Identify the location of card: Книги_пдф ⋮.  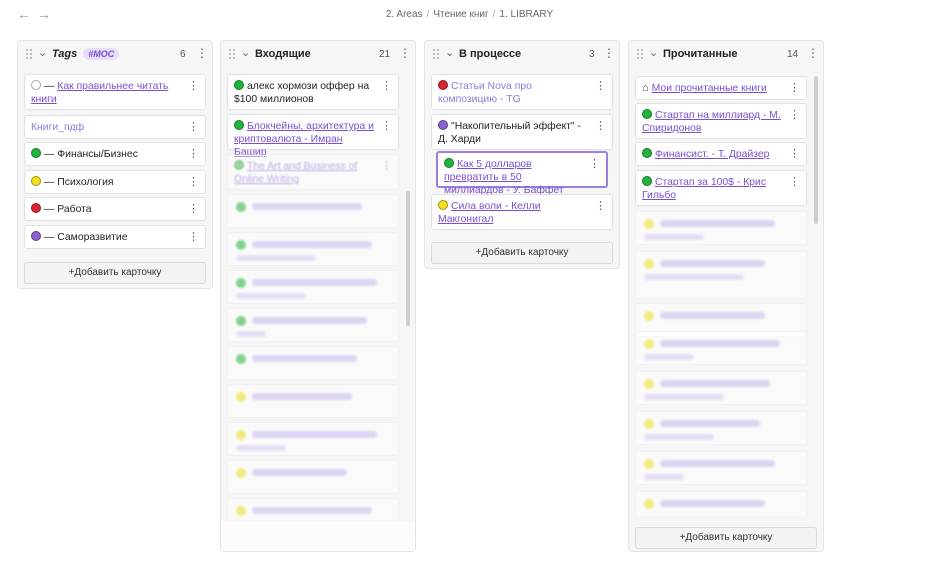
(115, 127).